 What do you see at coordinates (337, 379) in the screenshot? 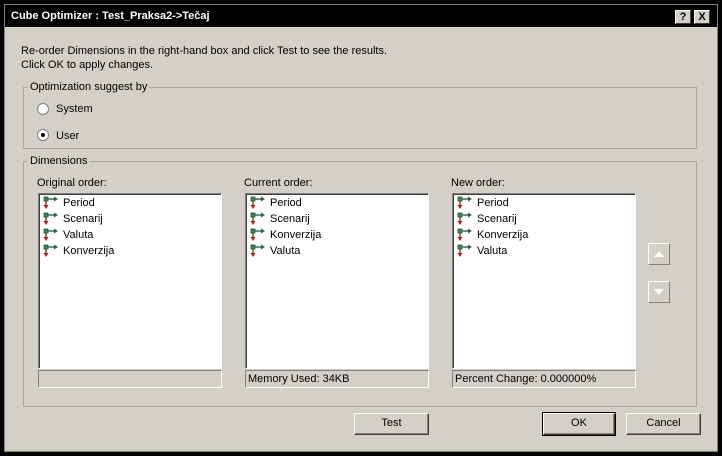
I see `memory-used-status: Memory Used: 34KB` at bounding box center [337, 379].